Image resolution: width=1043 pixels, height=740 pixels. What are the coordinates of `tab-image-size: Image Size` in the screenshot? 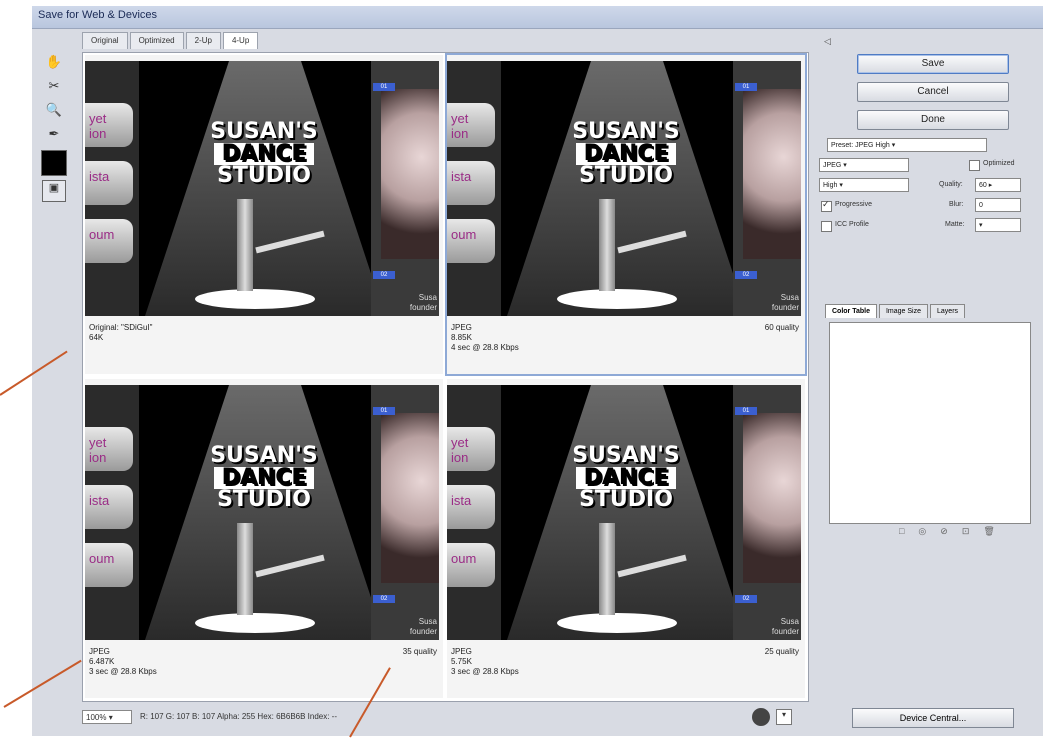 It's located at (903, 311).